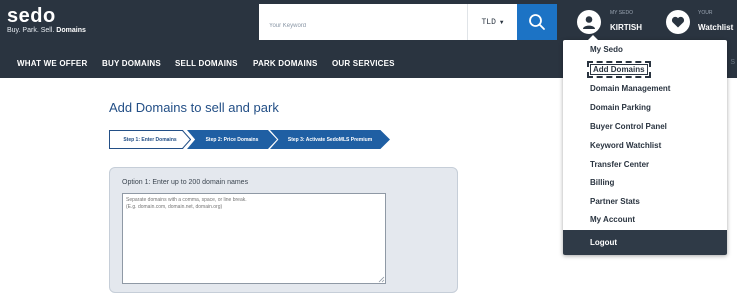 The width and height of the screenshot is (737, 298). Describe the element at coordinates (602, 182) in the screenshot. I see `menu-billing: Billing` at that location.